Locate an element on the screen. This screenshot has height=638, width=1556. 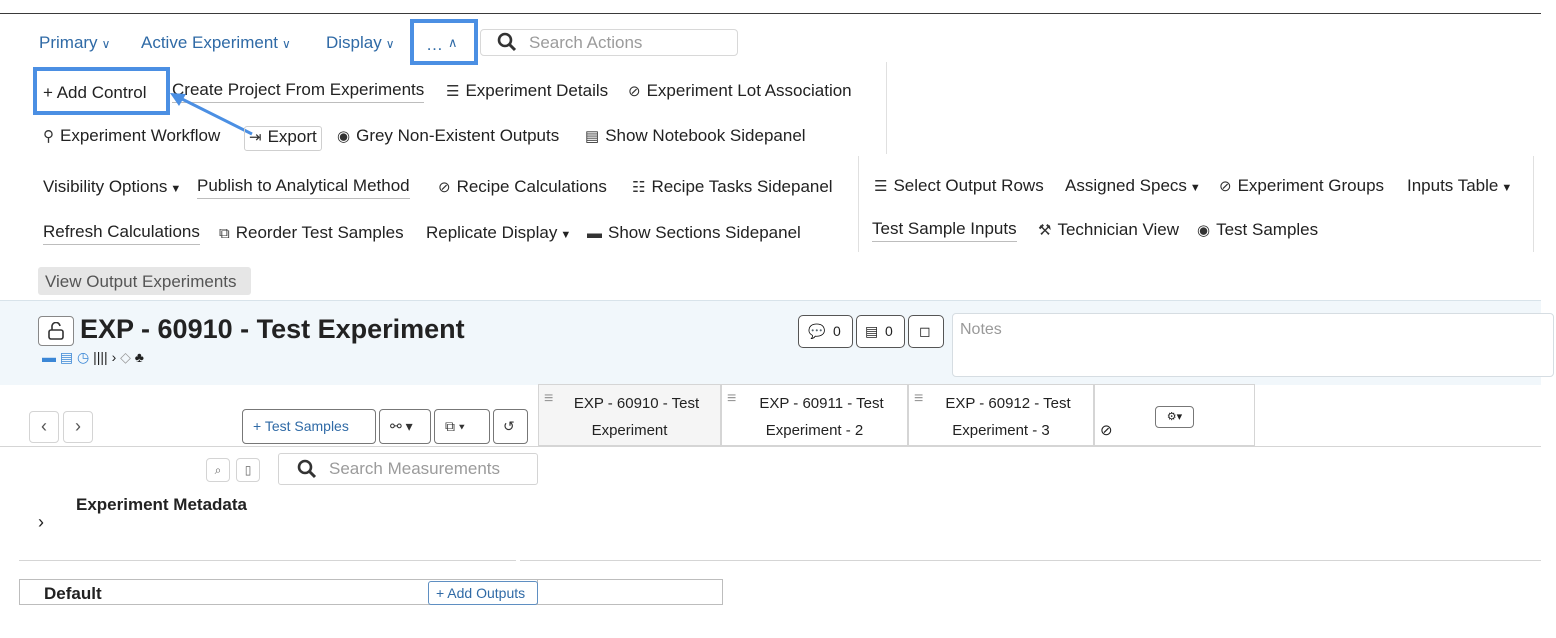
chevron-right-icon: › is located at coordinates (114, 357).